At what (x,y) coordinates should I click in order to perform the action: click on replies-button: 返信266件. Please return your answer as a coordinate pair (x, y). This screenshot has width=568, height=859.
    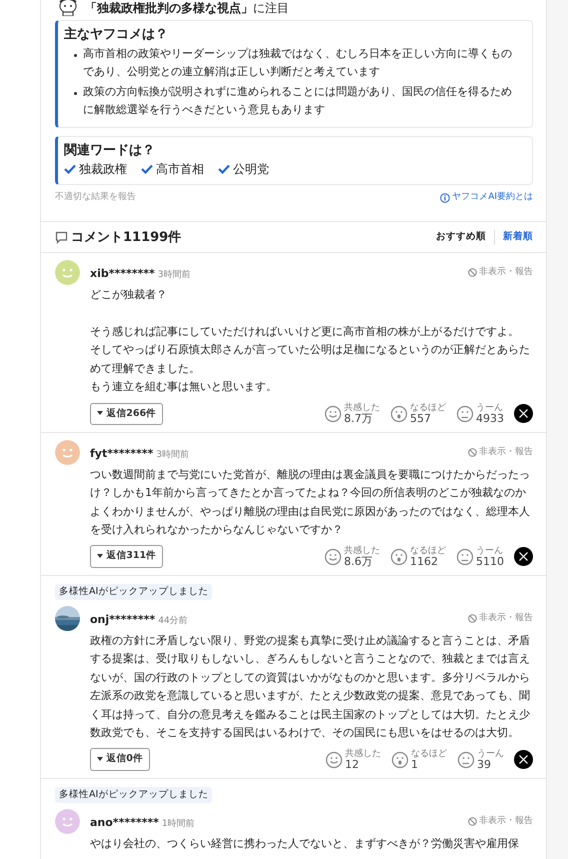
    Looking at the image, I should click on (127, 413).